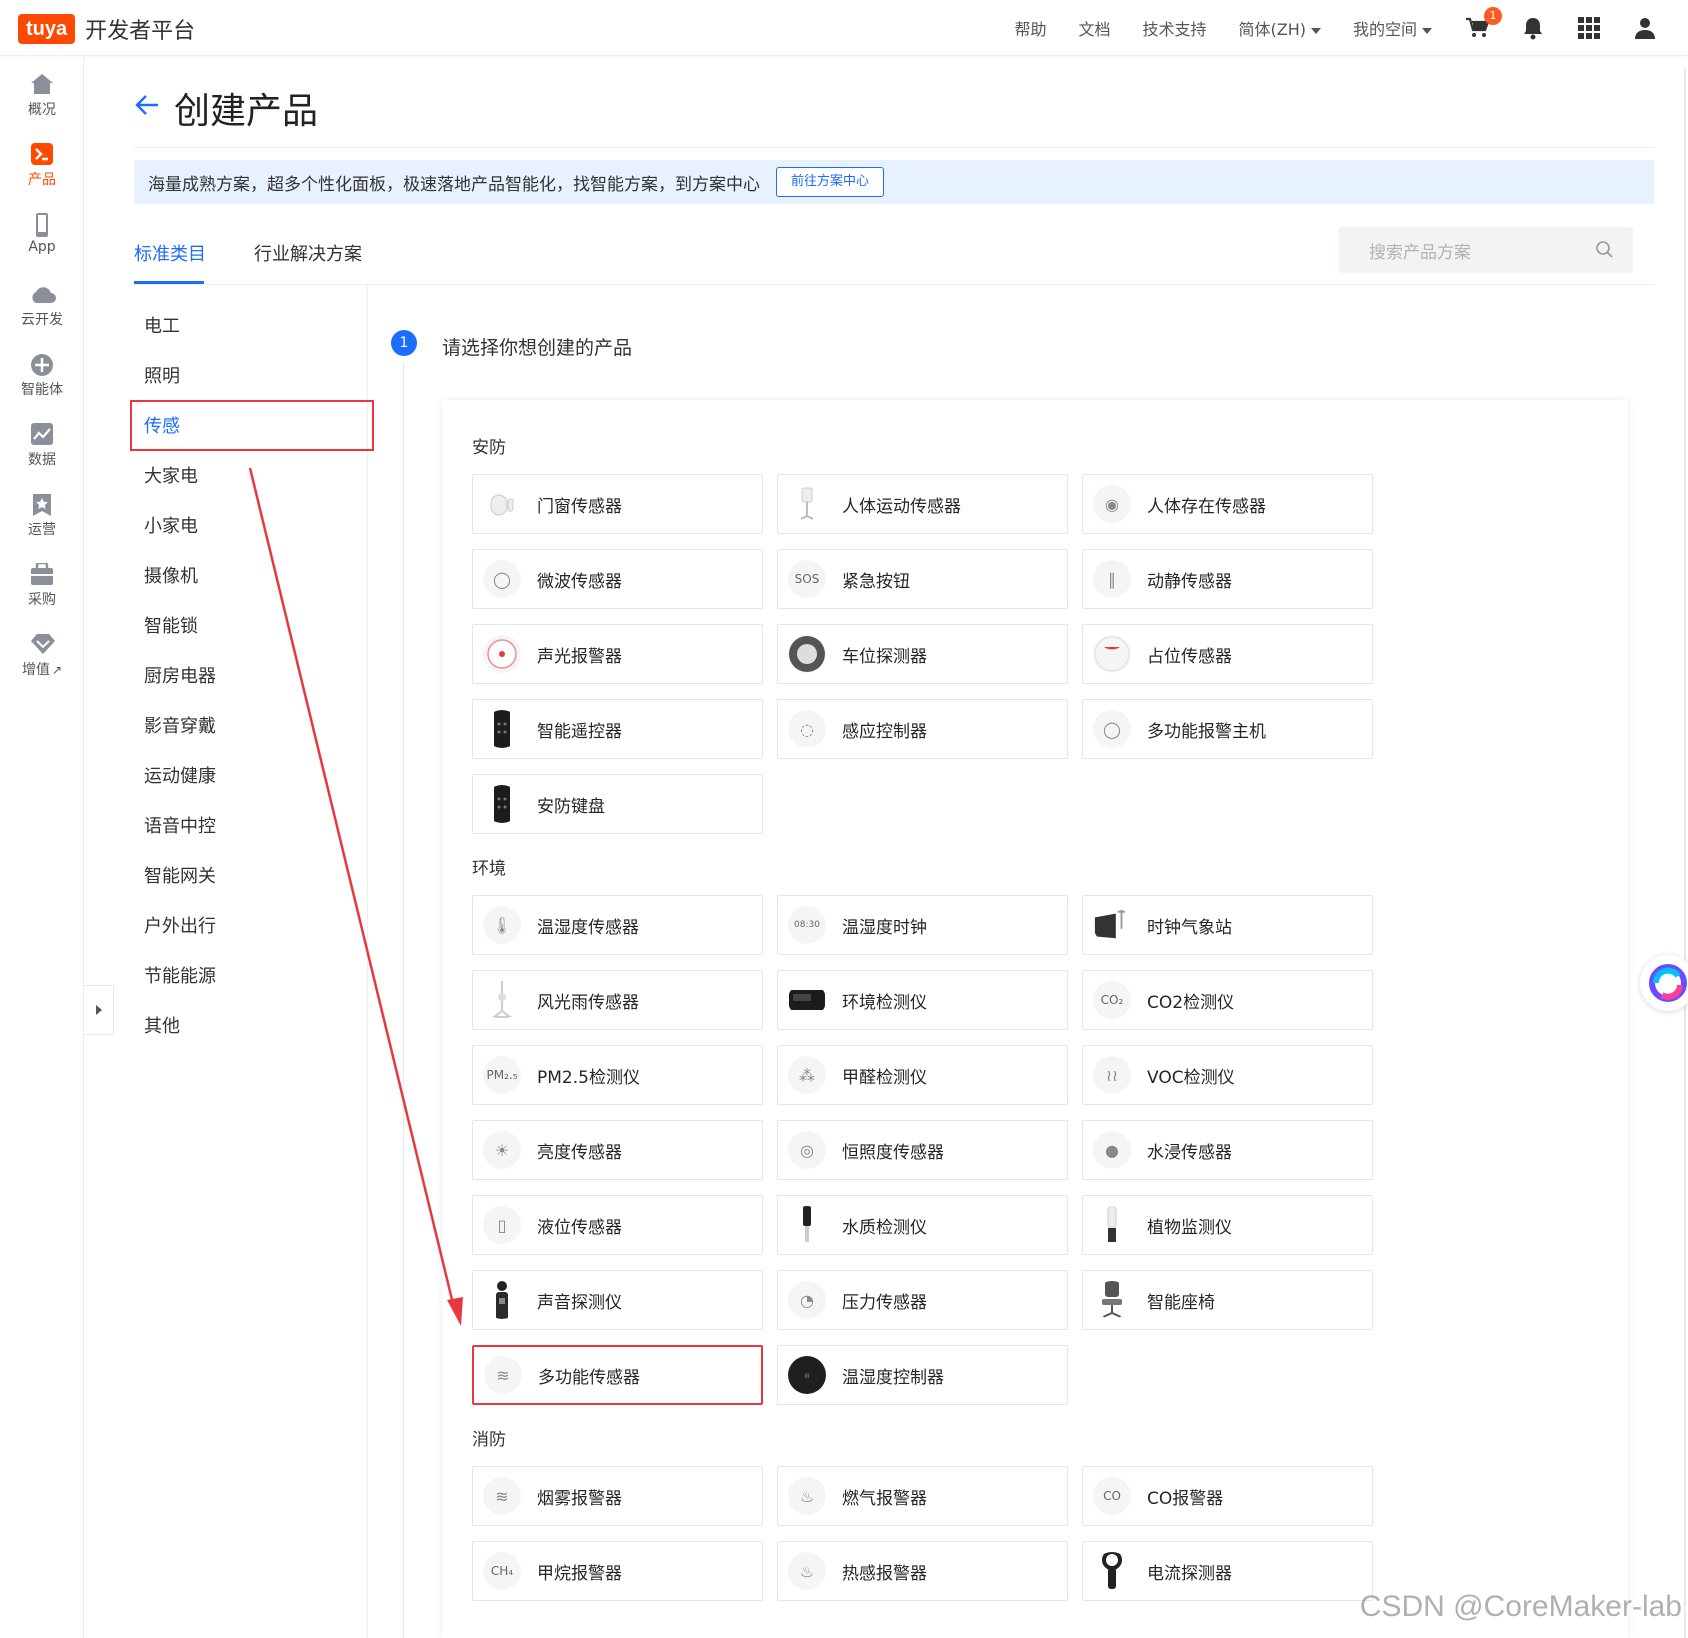 Image resolution: width=1688 pixels, height=1638 pixels. I want to click on product-card: ◯ 多功能报警主机, so click(1227, 729).